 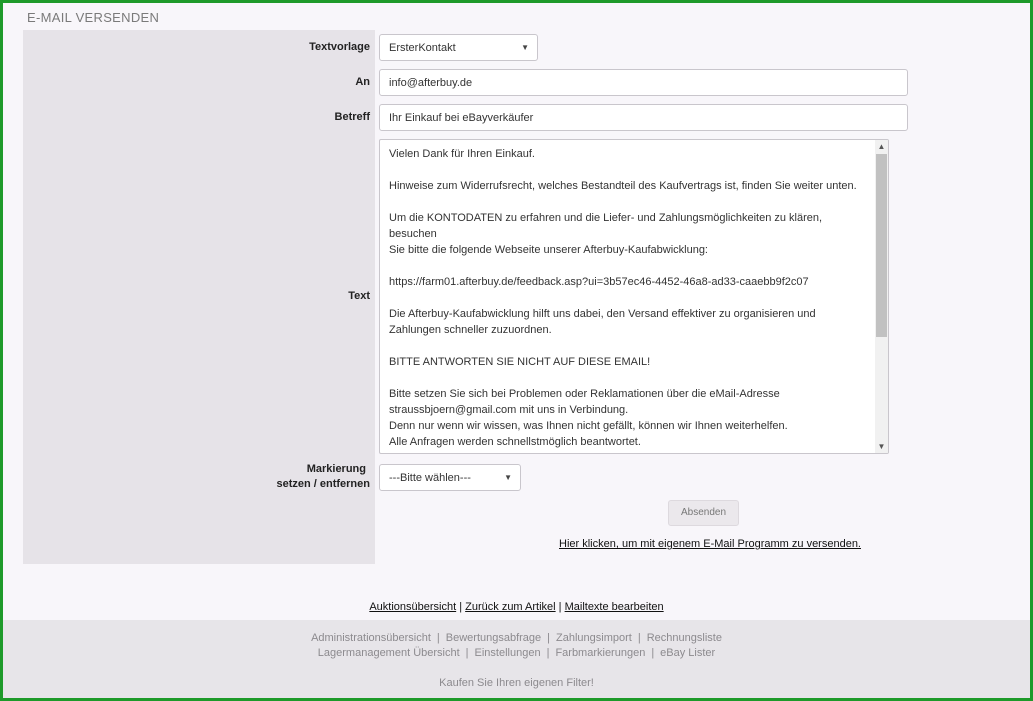 I want to click on footer-link: Lagermanagement Übersicht, so click(x=389, y=653).